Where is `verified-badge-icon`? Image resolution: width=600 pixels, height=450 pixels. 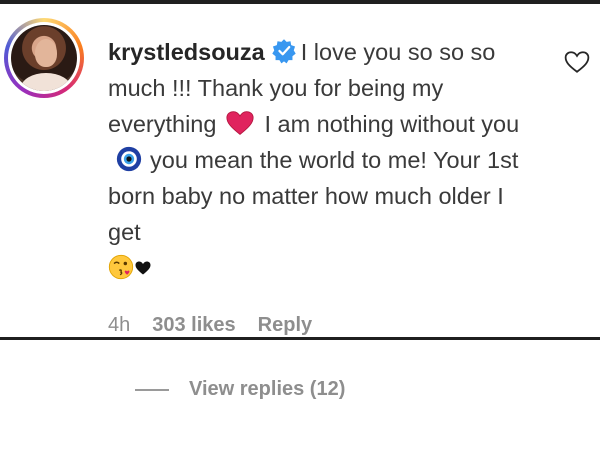
verified-badge-icon is located at coordinates (284, 51).